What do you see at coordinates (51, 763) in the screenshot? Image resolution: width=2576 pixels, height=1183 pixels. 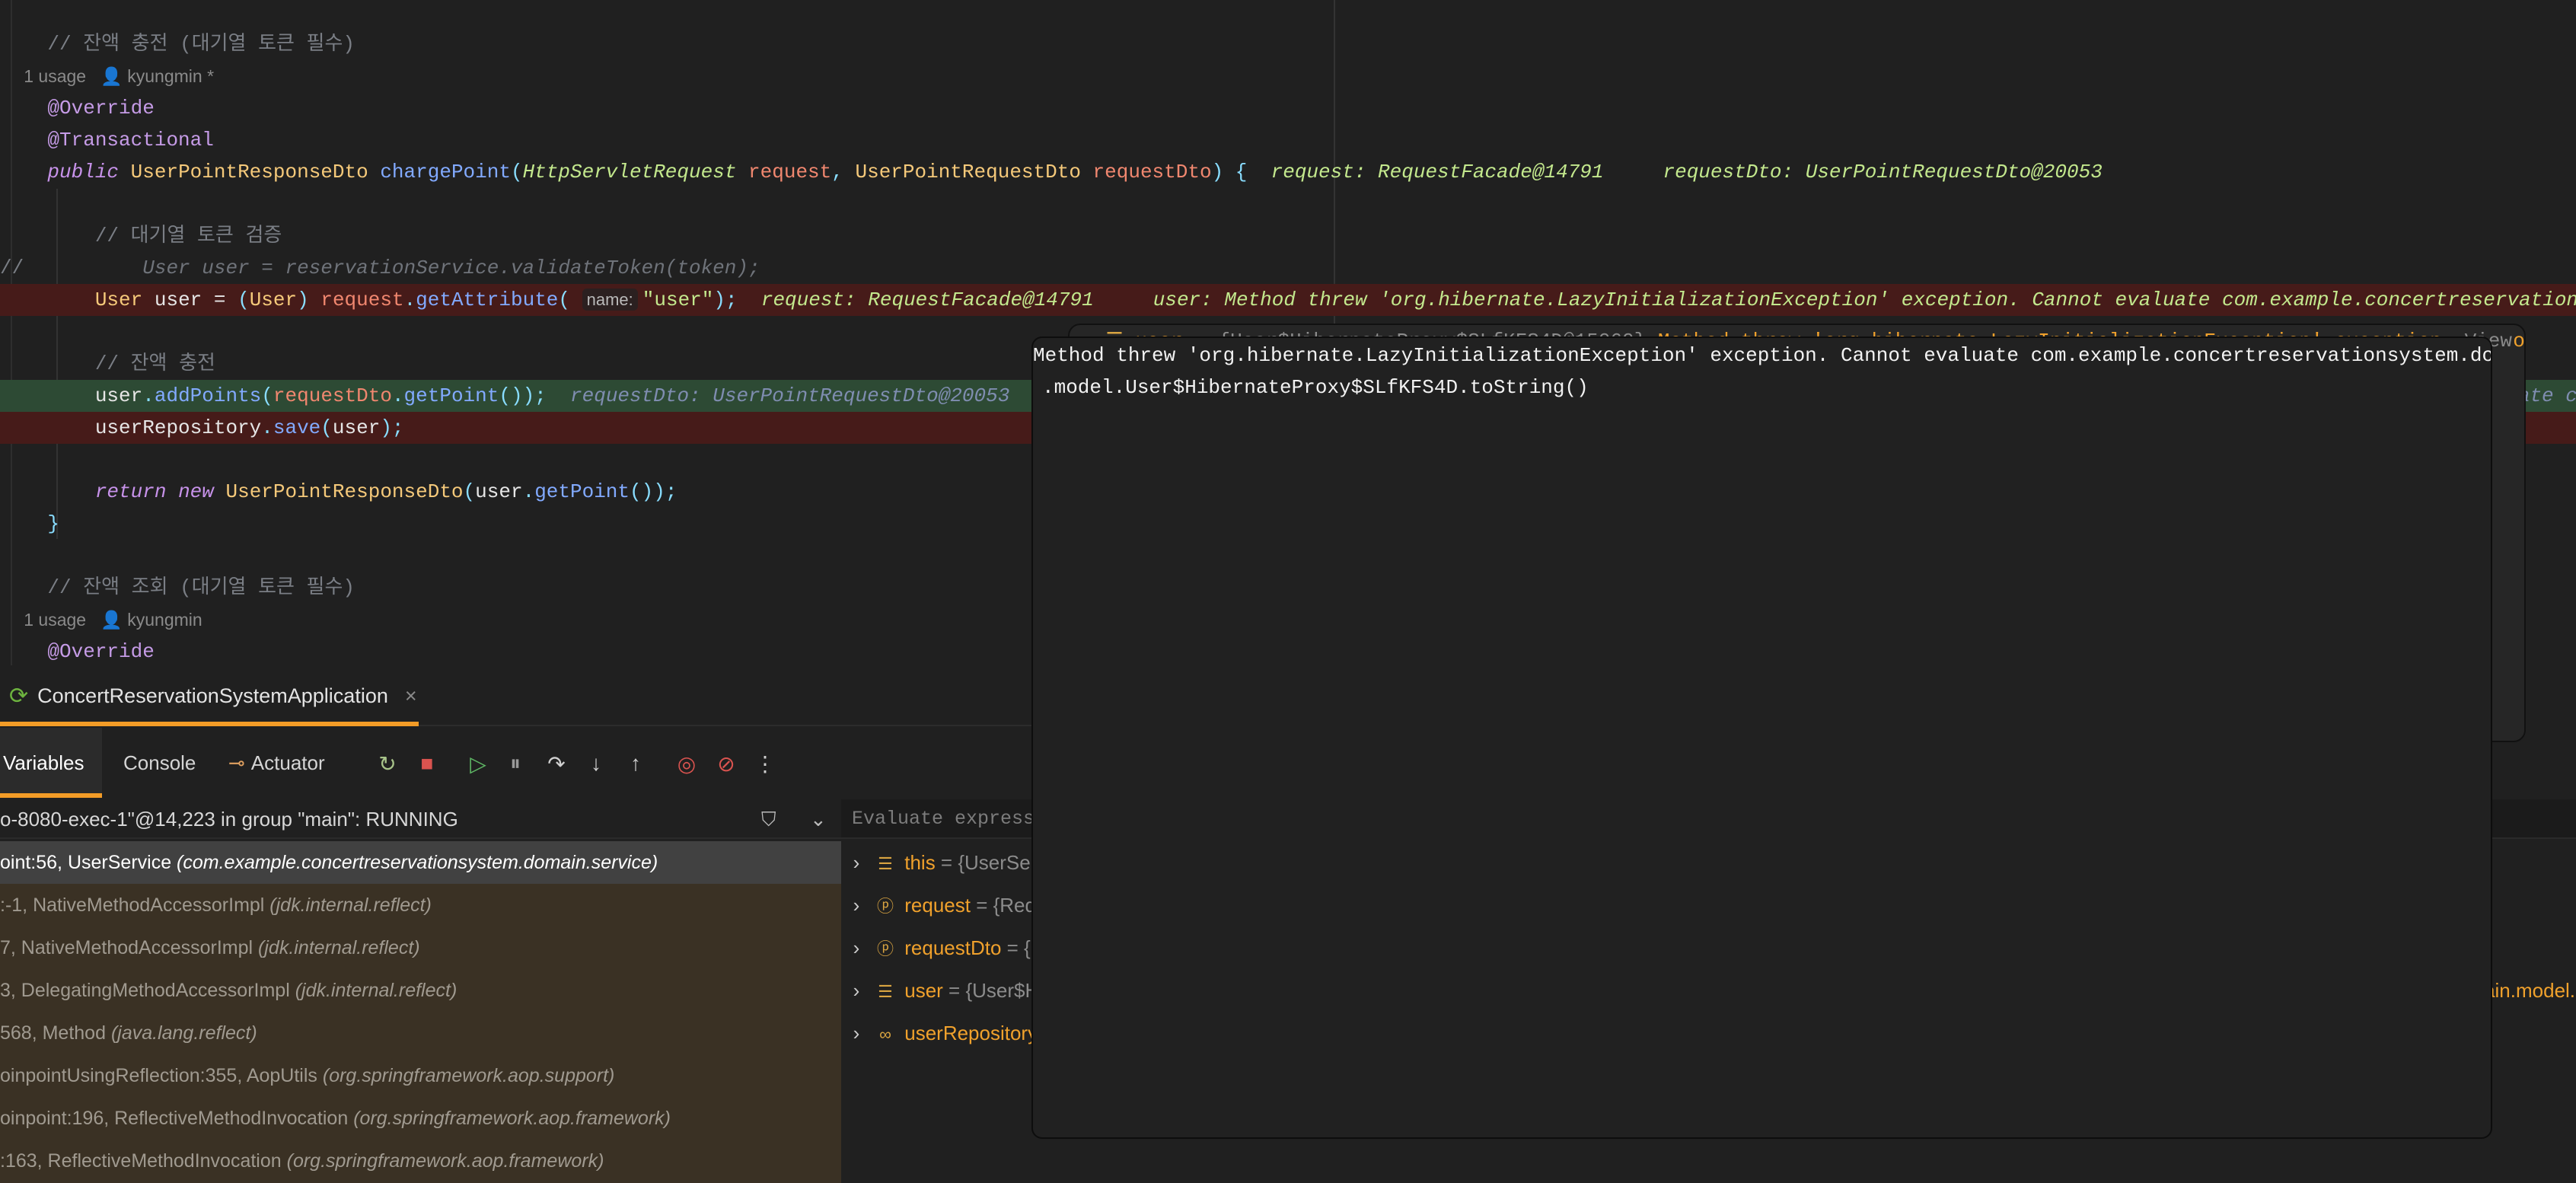 I see `tab-variables: Variables` at bounding box center [51, 763].